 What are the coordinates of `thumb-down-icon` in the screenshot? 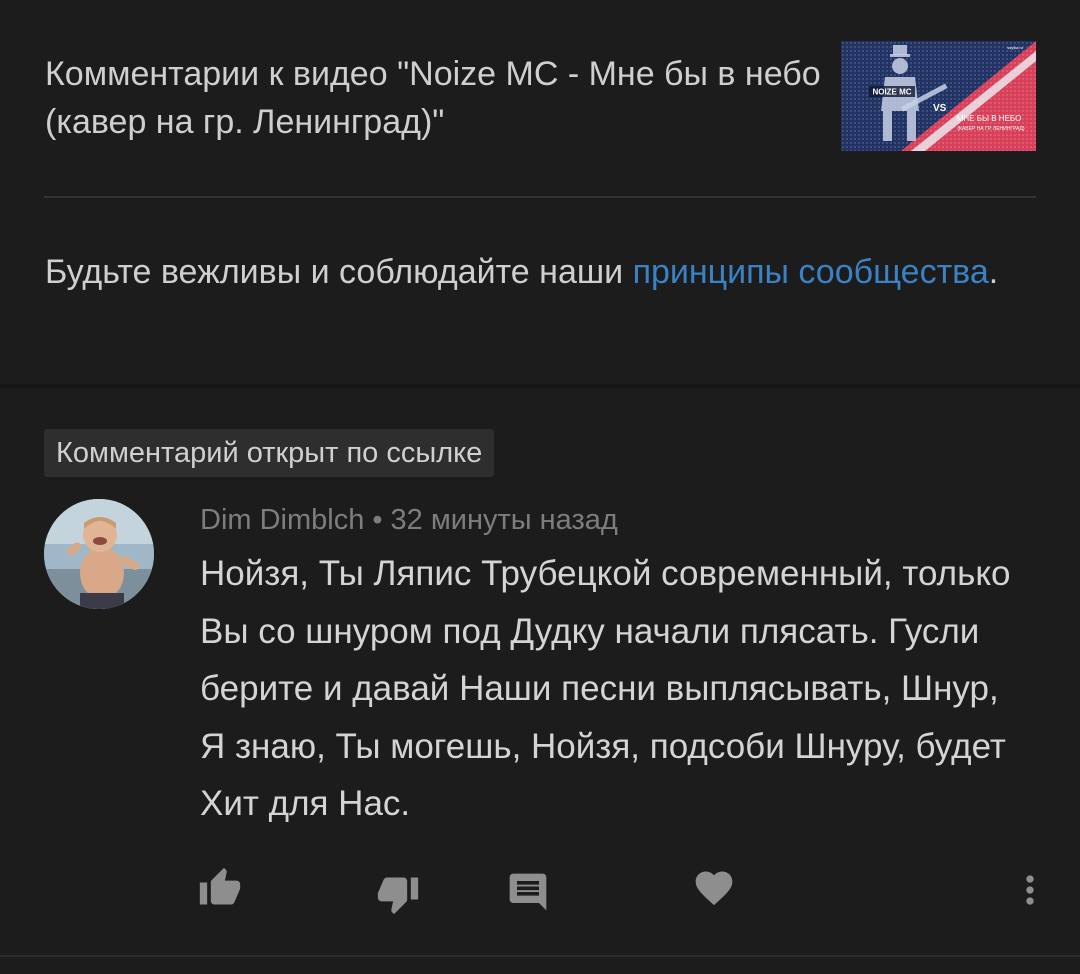 It's located at (398, 894).